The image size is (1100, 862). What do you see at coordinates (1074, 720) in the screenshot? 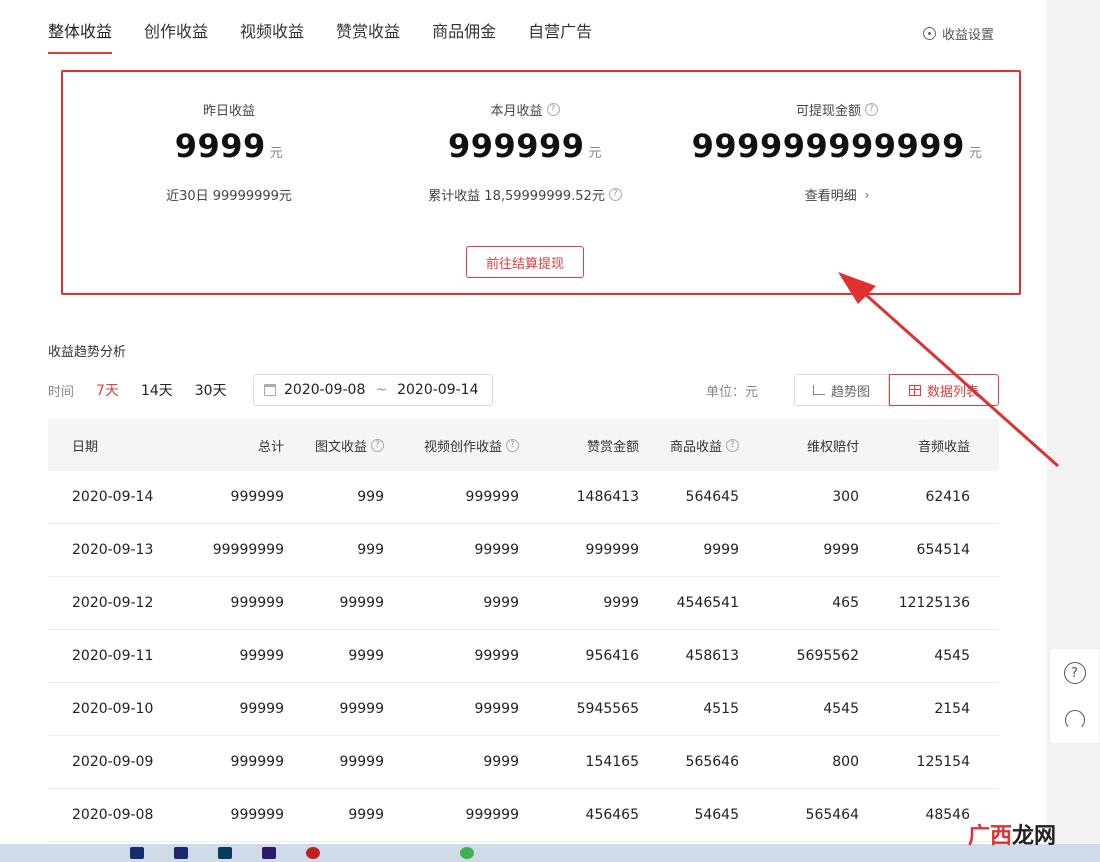
I see `headset-icon` at bounding box center [1074, 720].